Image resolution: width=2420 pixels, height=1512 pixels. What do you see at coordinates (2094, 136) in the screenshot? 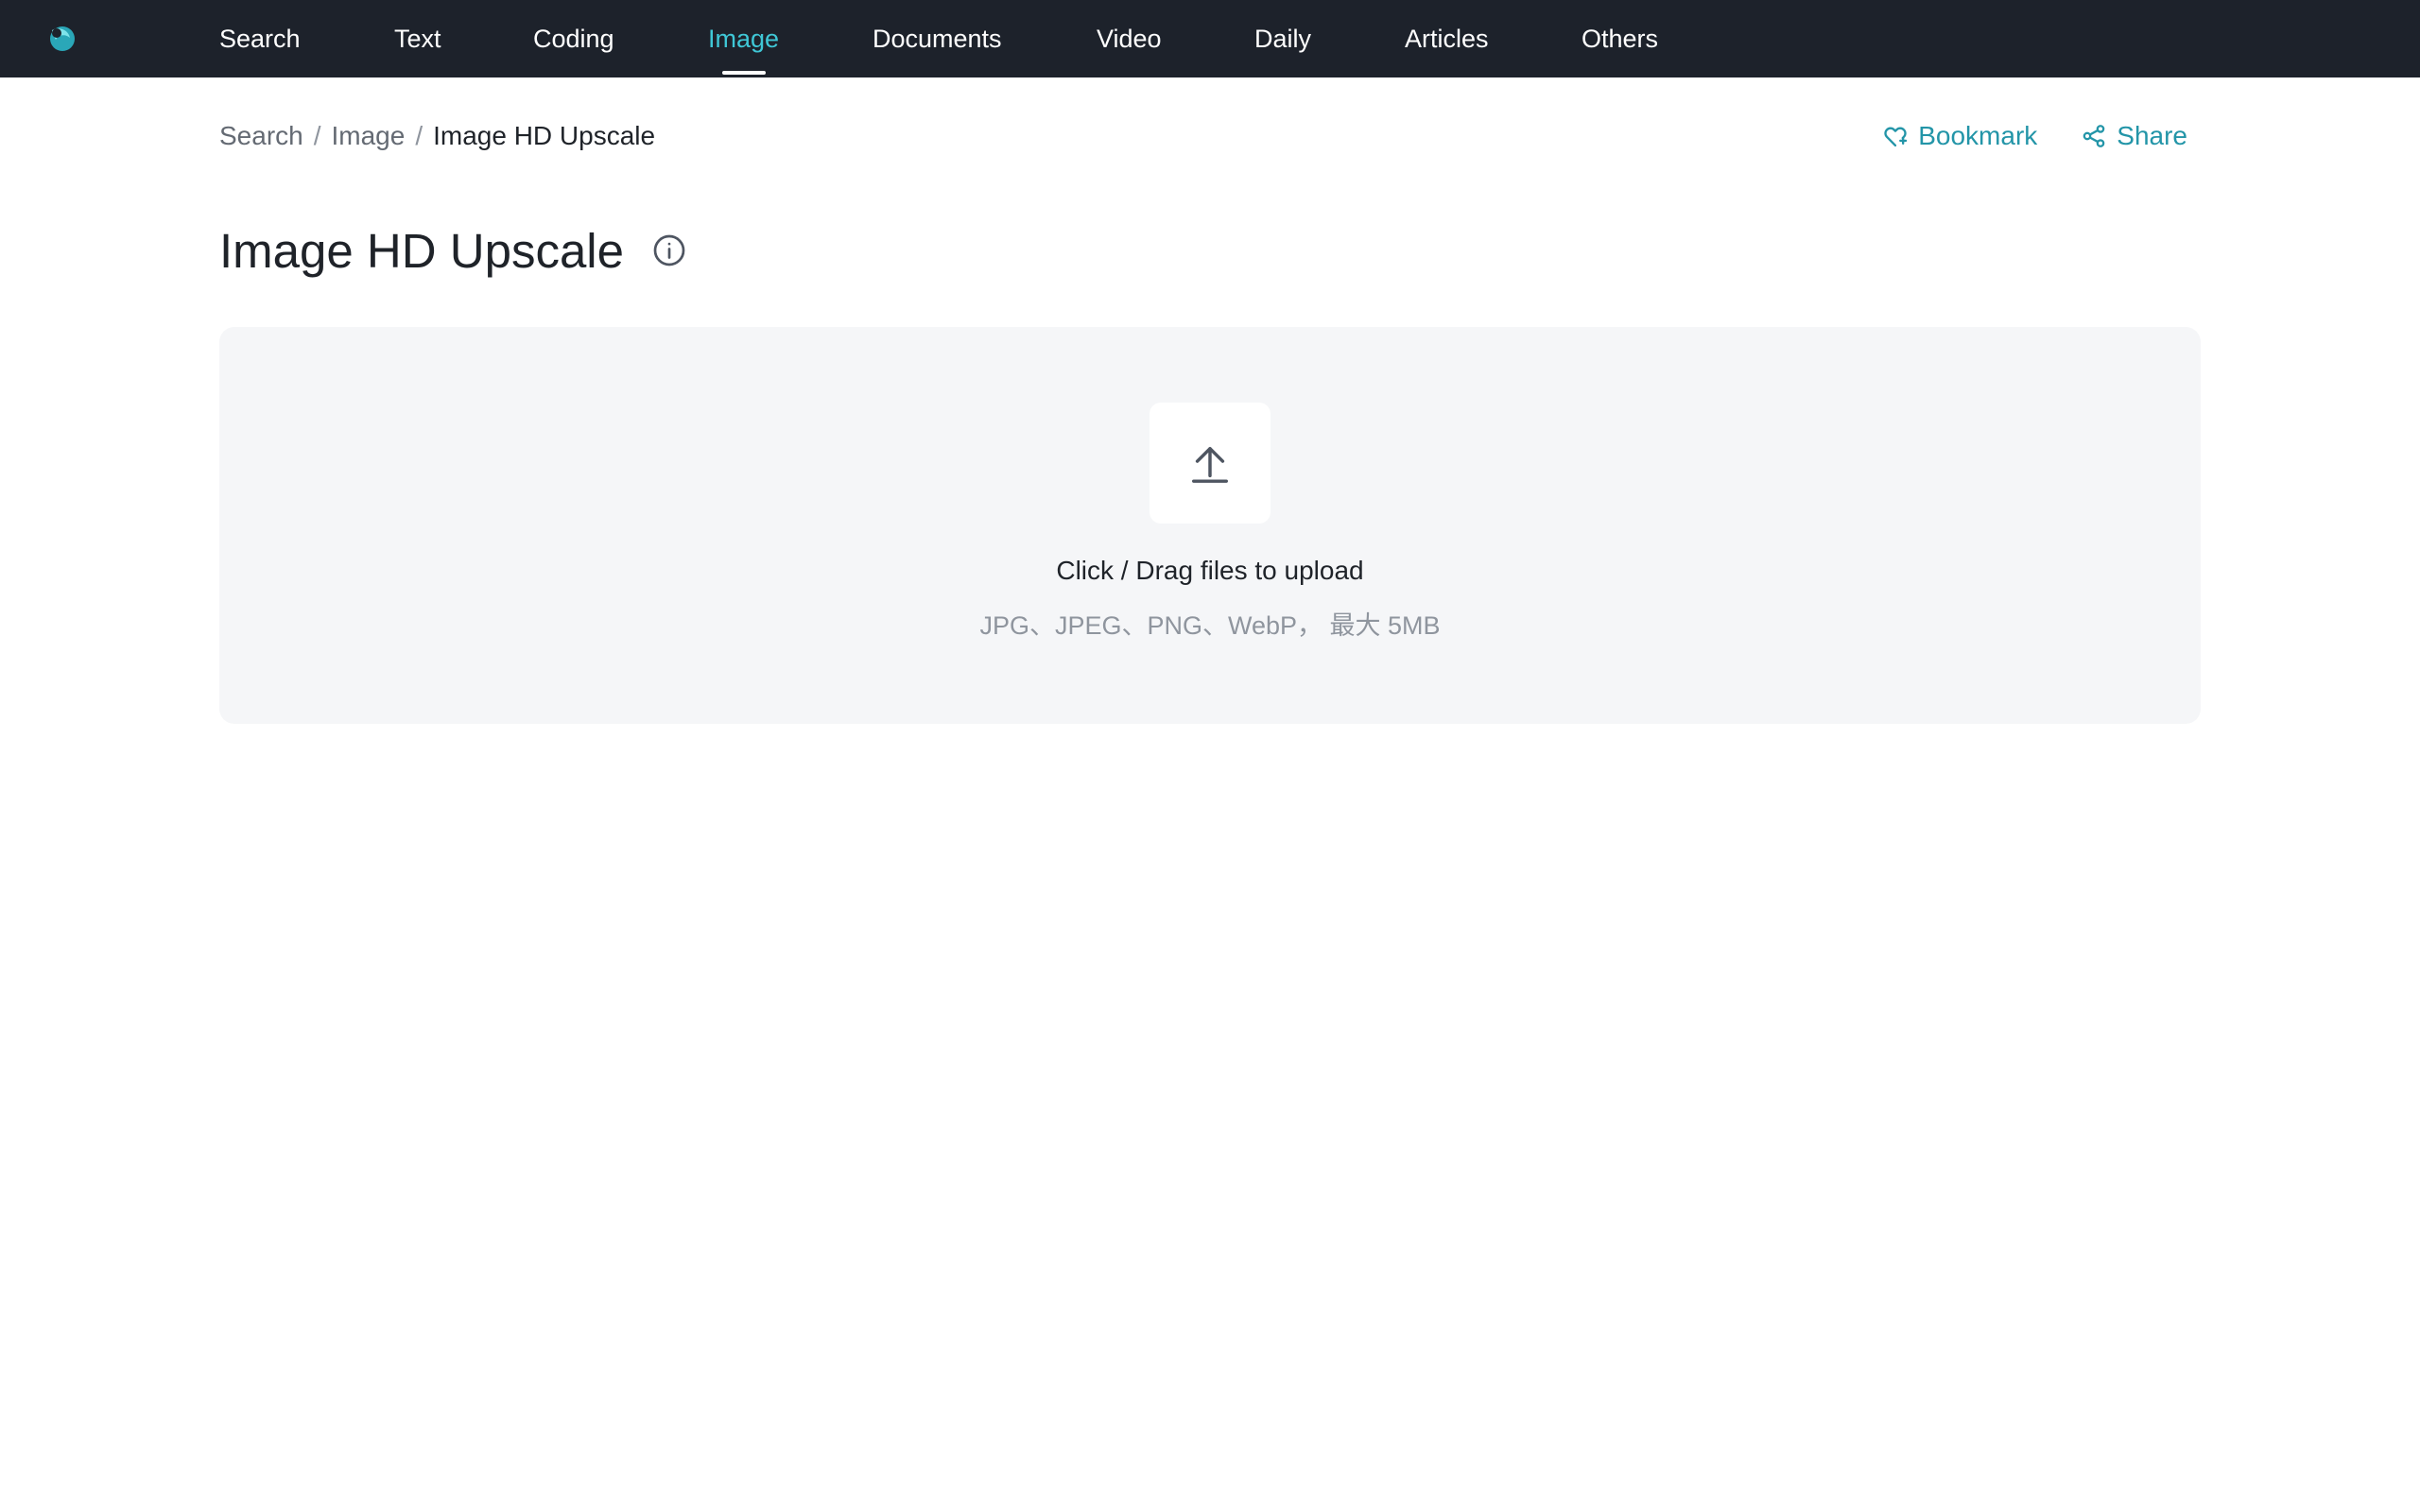
I see `share-icon` at bounding box center [2094, 136].